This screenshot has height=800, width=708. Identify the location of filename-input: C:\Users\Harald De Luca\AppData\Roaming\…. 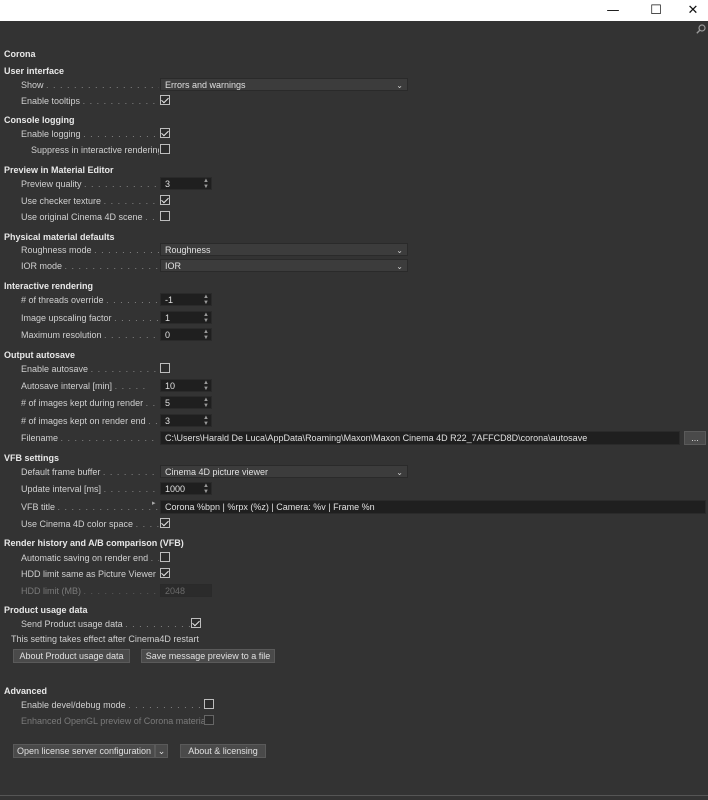
(420, 438).